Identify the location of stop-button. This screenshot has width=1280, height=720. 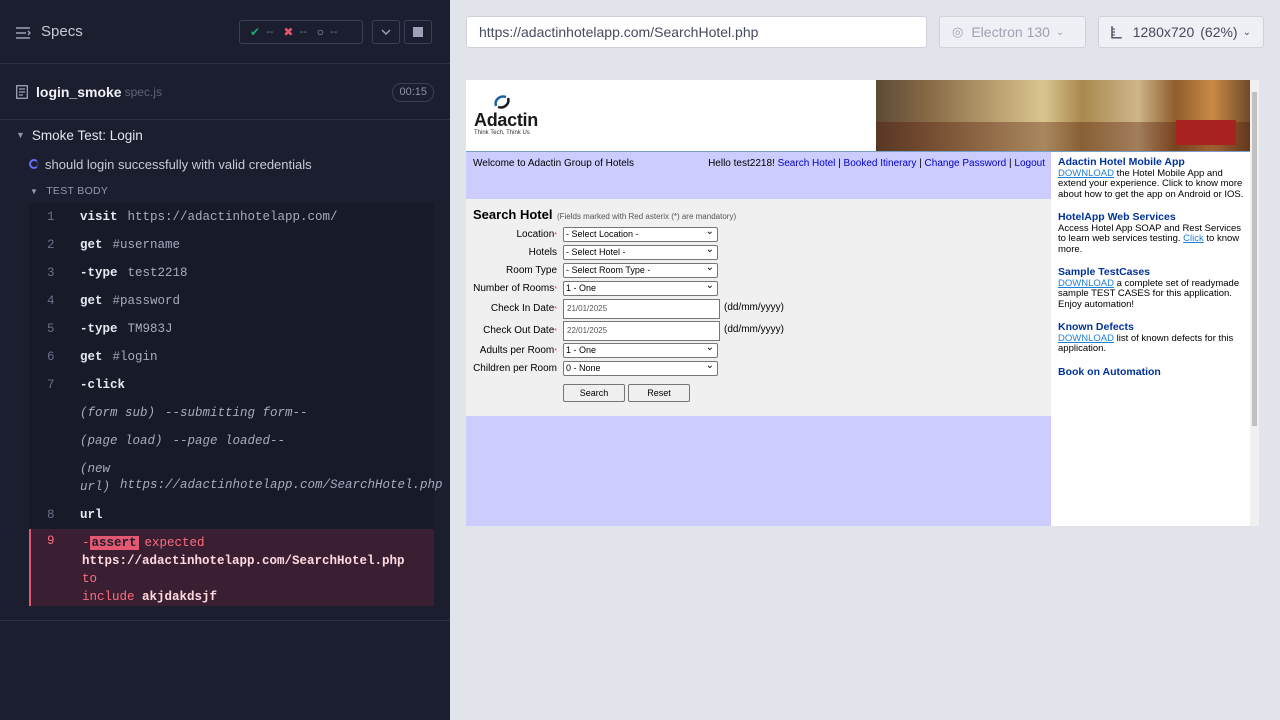
(418, 32).